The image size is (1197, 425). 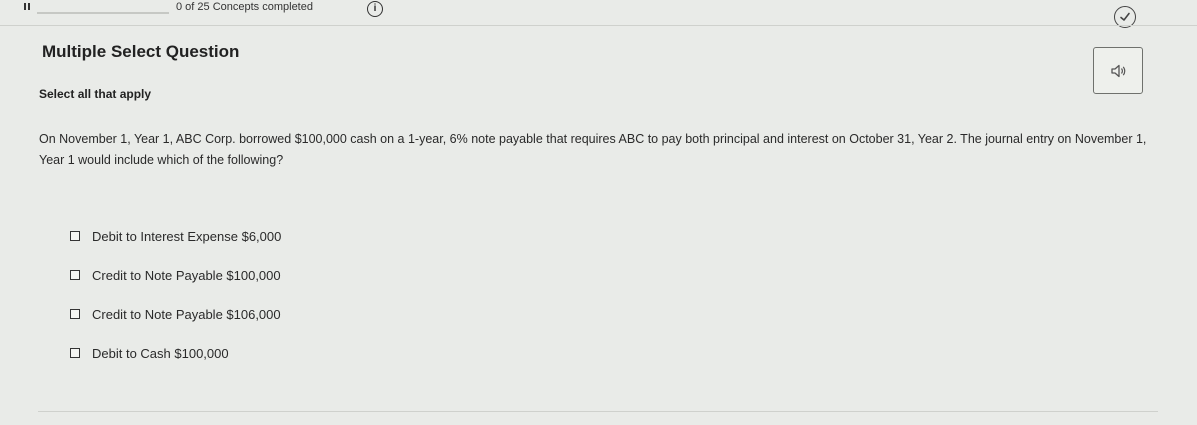 I want to click on answer-option-3: Credit to Note Payable $106,000, so click(x=175, y=314).